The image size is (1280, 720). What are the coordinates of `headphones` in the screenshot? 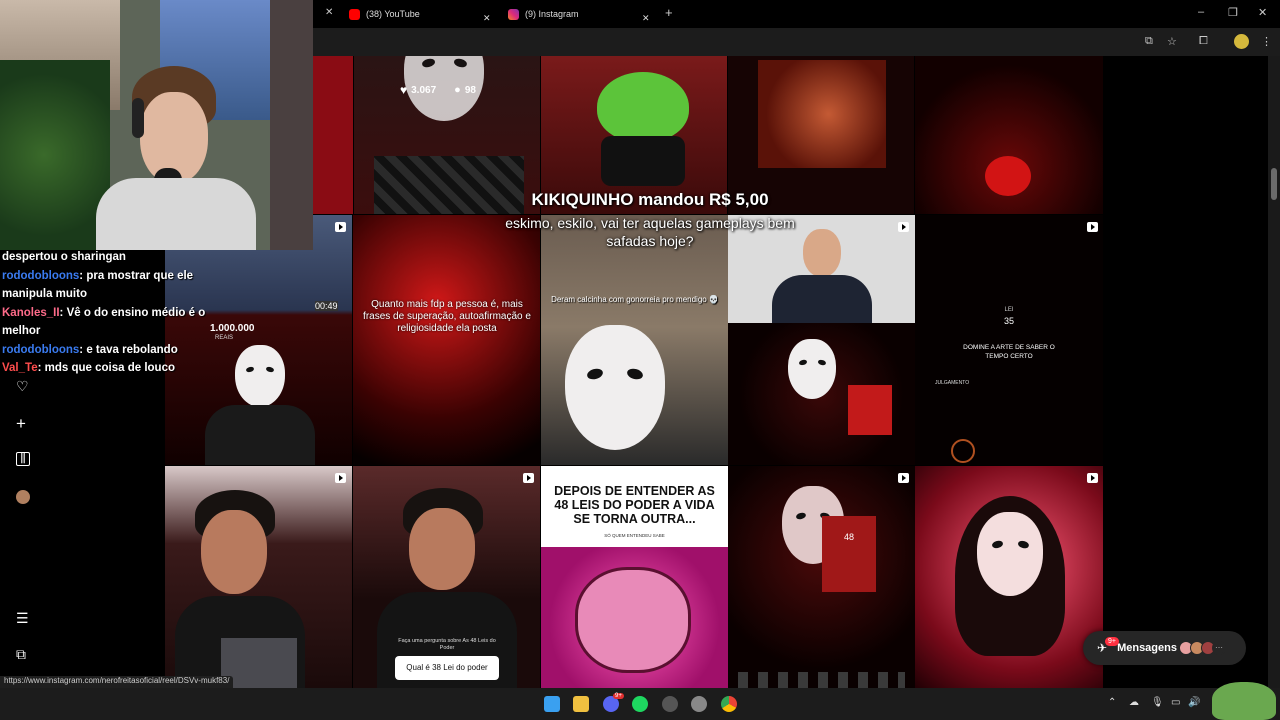 It's located at (138, 118).